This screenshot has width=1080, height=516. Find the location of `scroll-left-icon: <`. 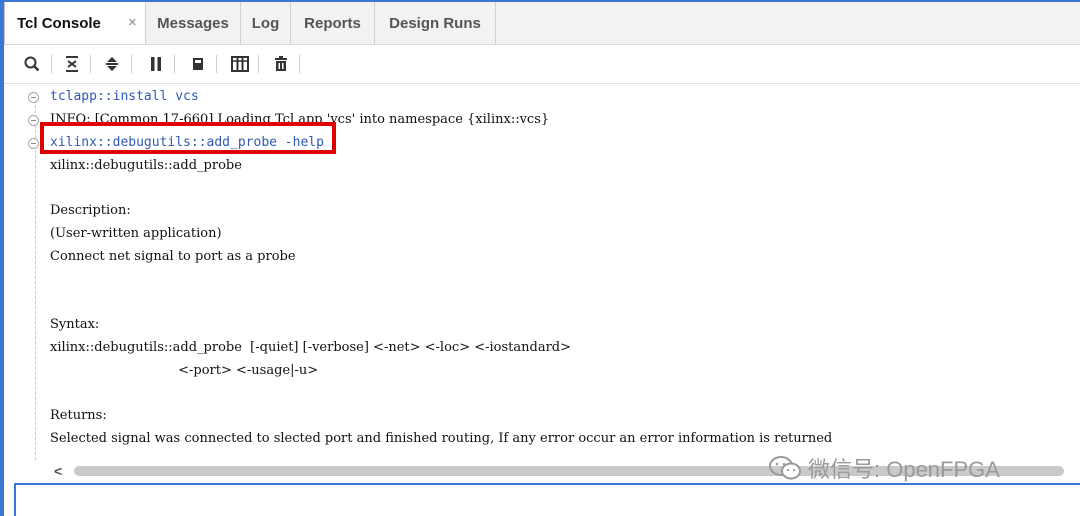

scroll-left-icon: < is located at coordinates (58, 471).